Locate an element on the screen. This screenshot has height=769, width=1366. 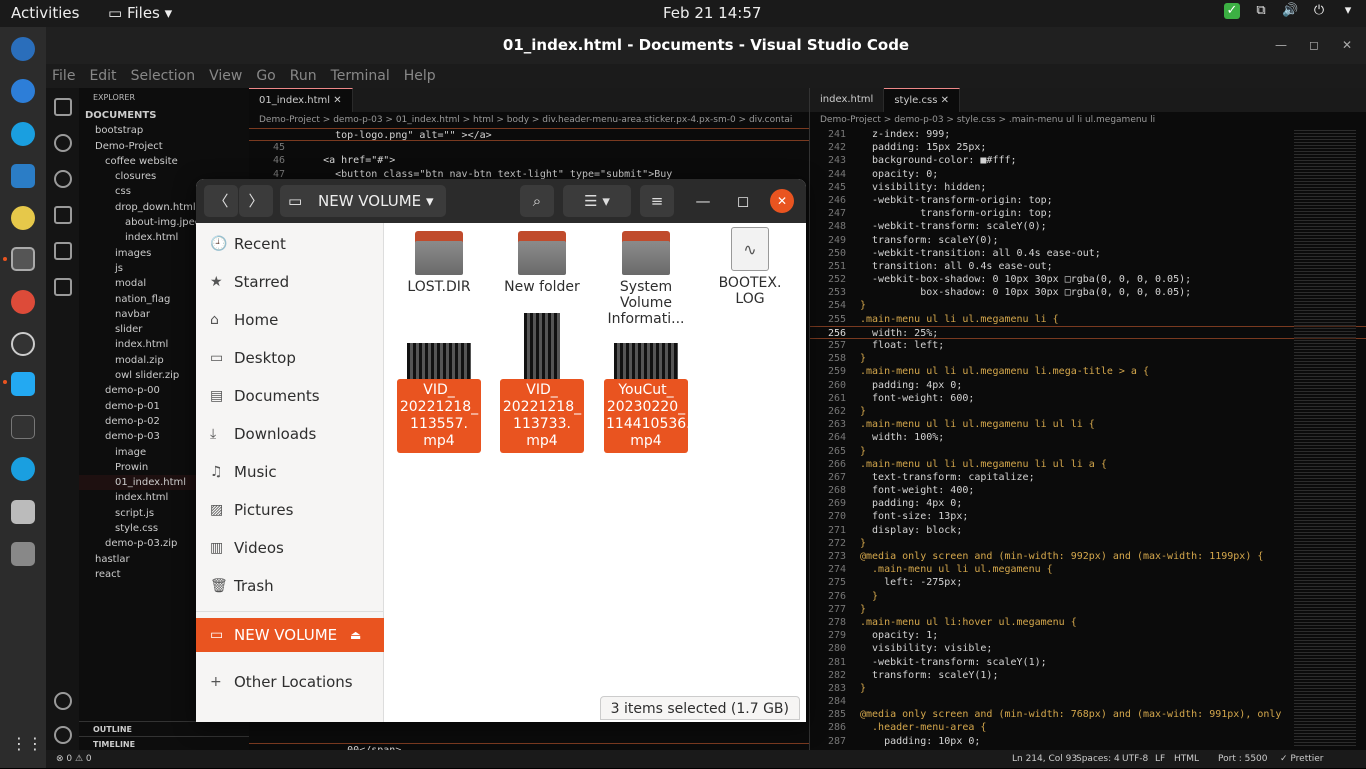
outline-section: OUTLINE is located at coordinates (164, 728).